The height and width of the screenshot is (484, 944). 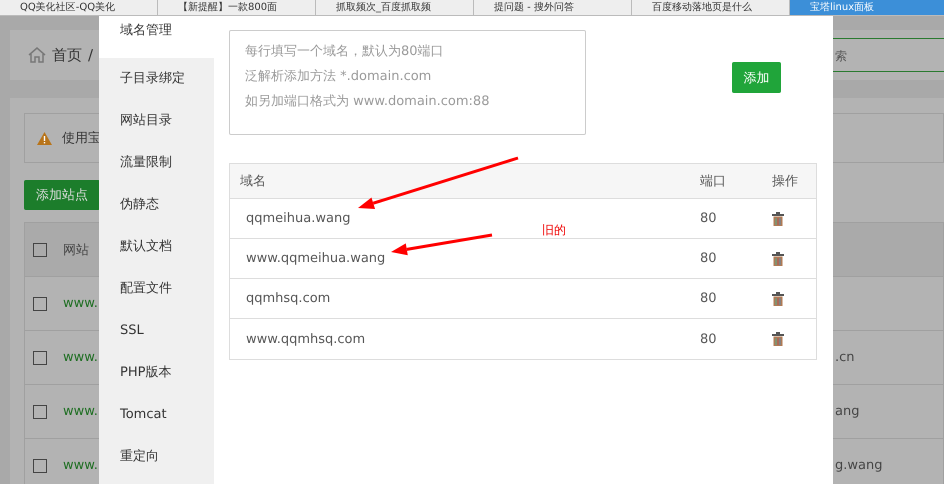 What do you see at coordinates (44, 138) in the screenshot?
I see `warning-icon` at bounding box center [44, 138].